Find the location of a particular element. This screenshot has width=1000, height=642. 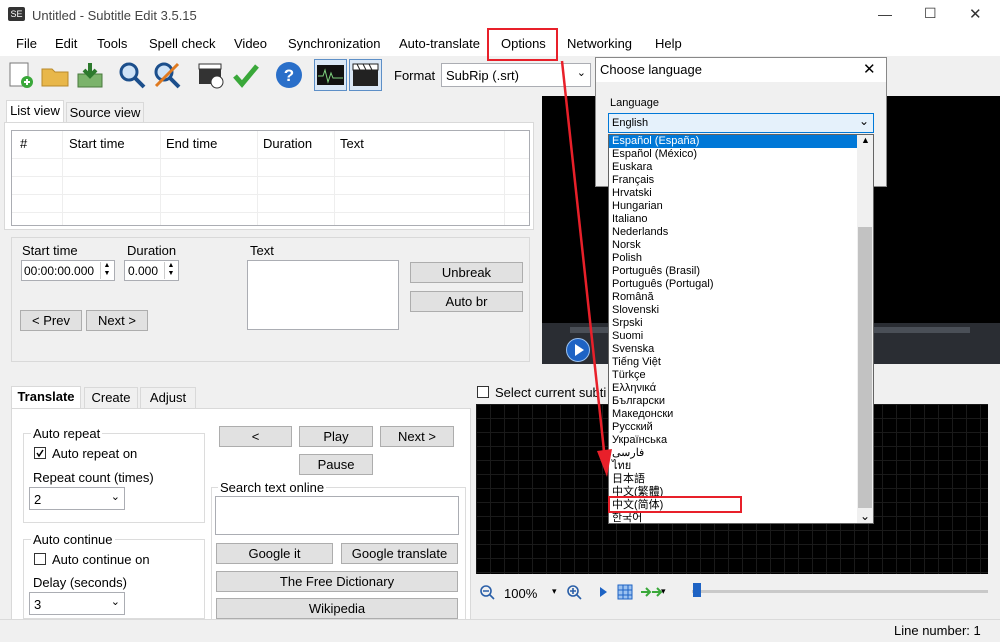

wikipedia-button: Wikipedia is located at coordinates (337, 608).